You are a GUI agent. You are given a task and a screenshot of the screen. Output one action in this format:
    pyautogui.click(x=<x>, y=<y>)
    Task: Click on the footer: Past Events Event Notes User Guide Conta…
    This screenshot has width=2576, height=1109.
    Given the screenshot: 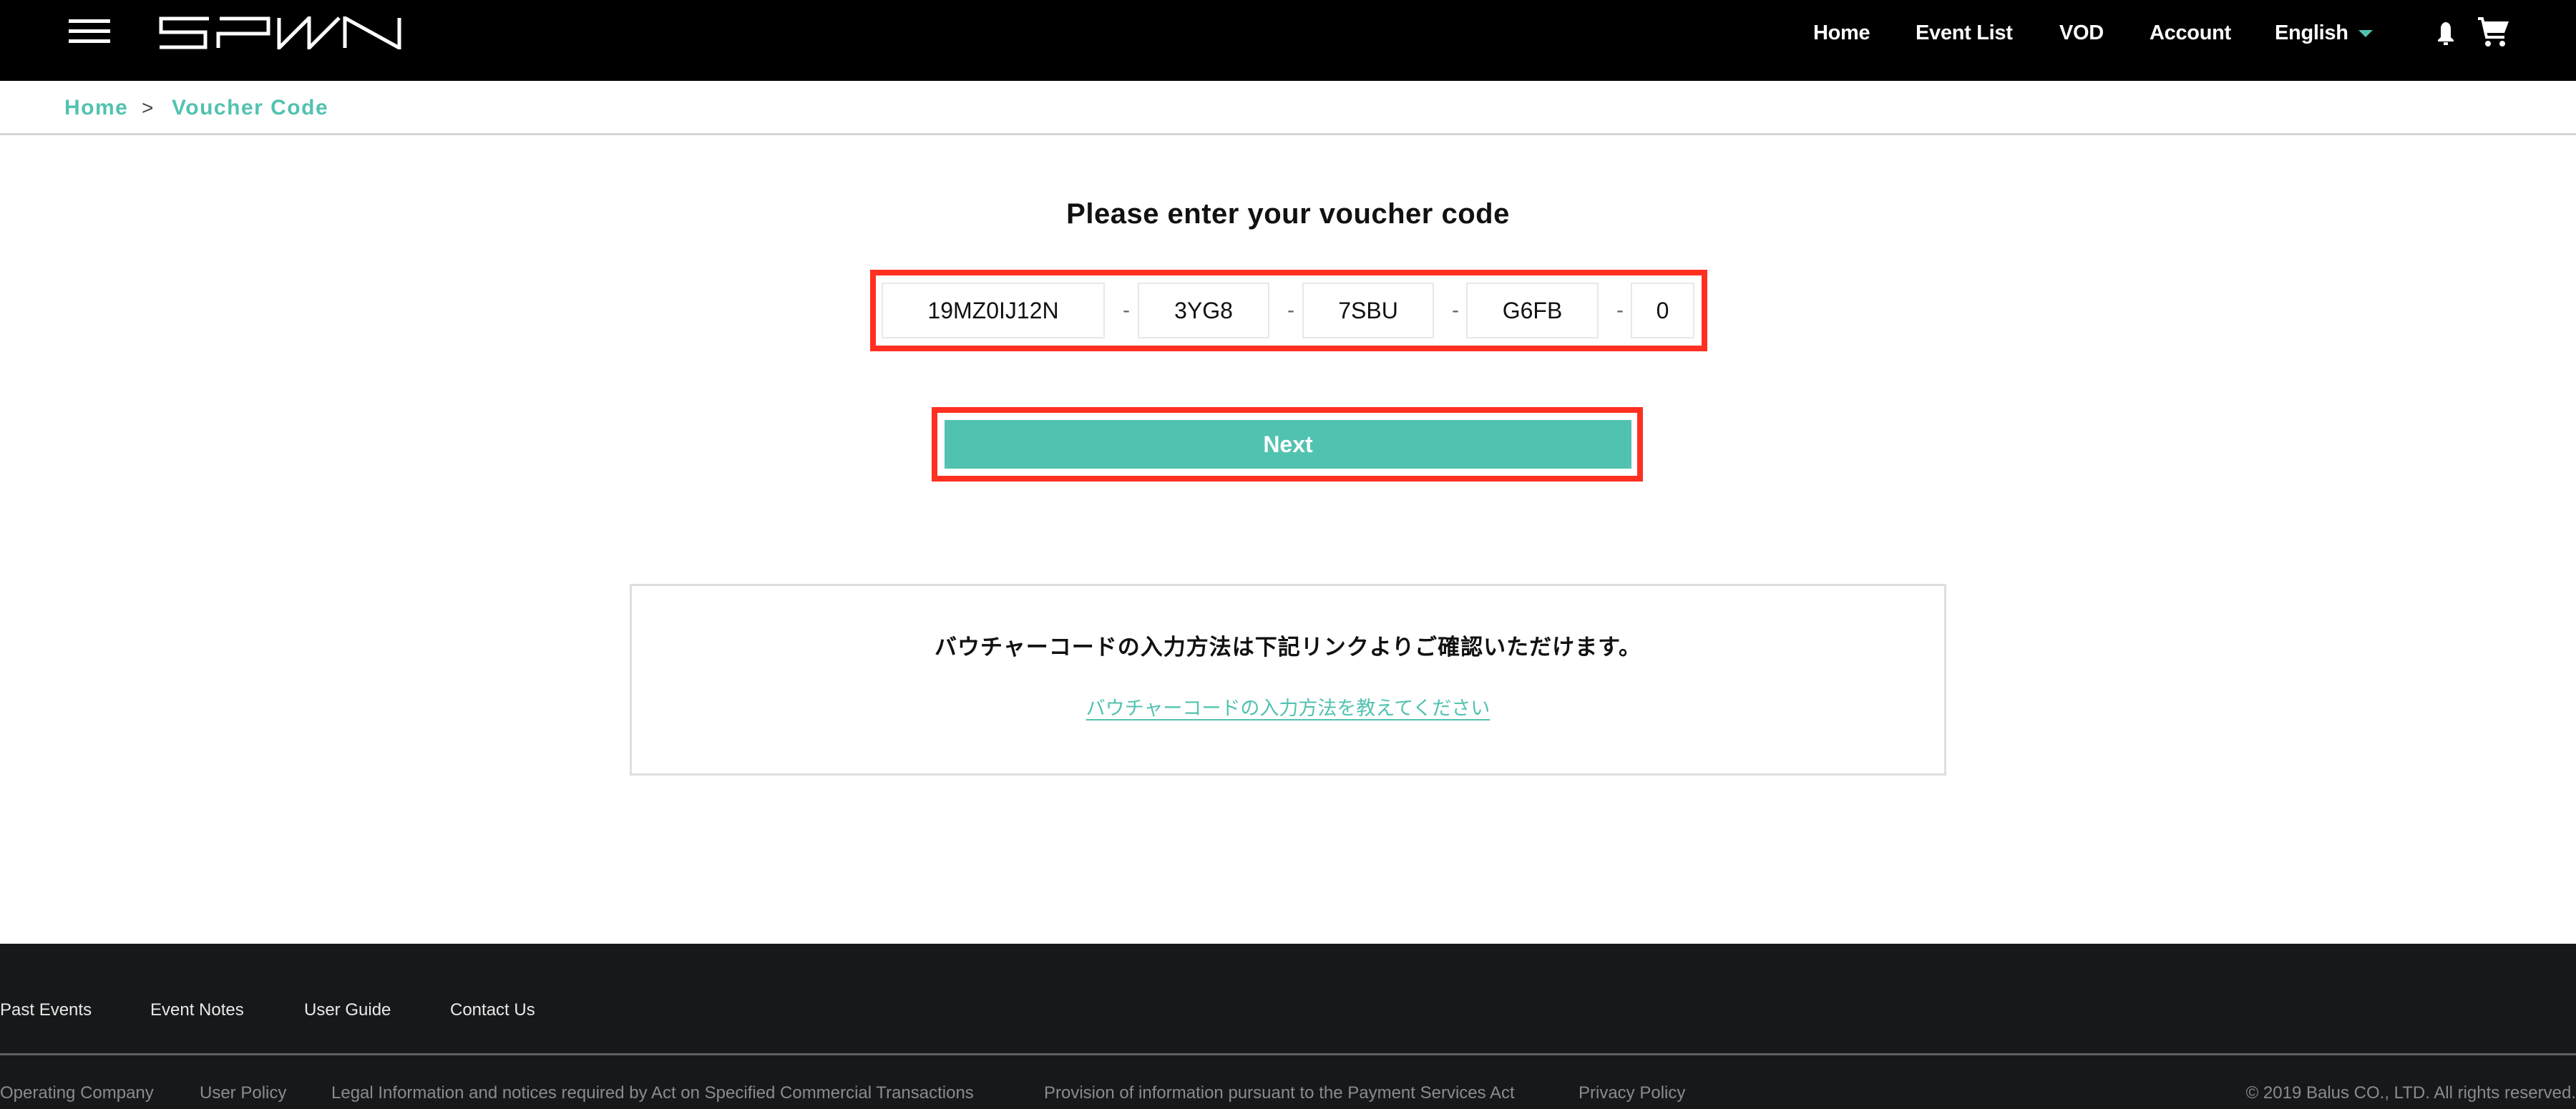 What is the action you would take?
    pyautogui.click(x=1288, y=1026)
    